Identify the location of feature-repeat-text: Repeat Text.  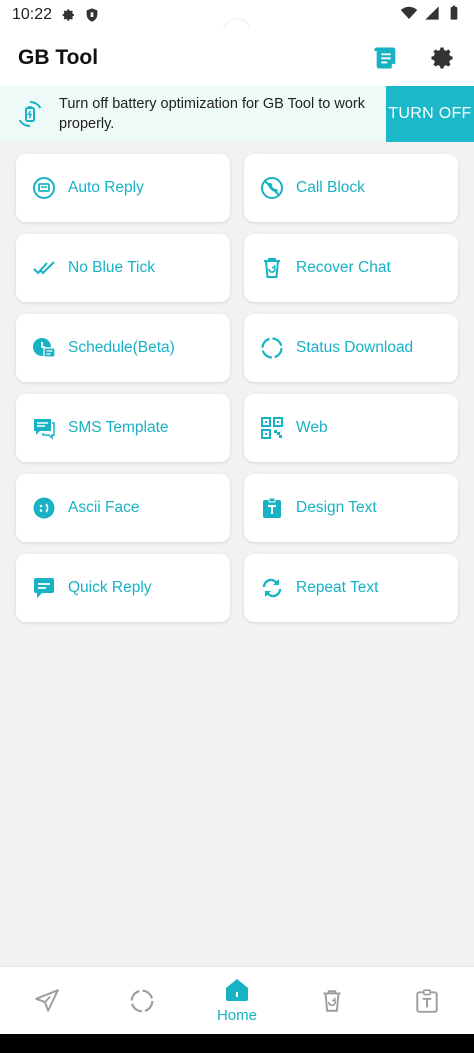
(351, 588).